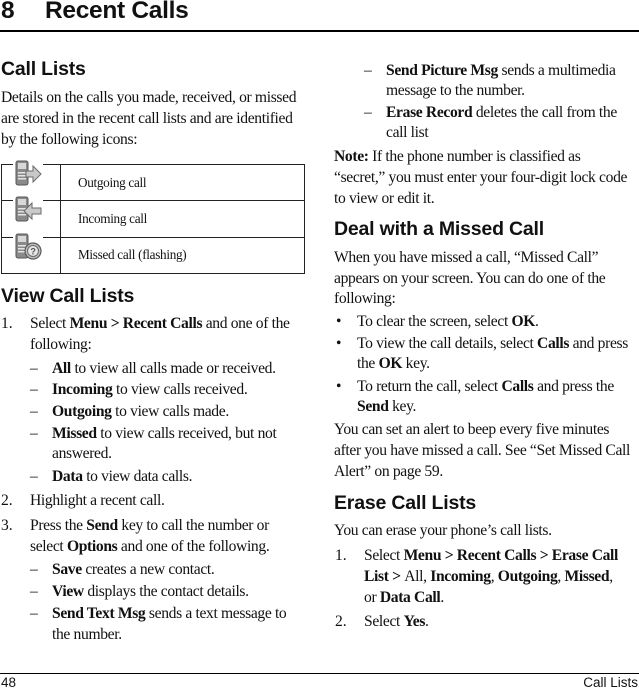 The width and height of the screenshot is (639, 690). I want to click on option-desc: displays the contact details., so click(166, 591).